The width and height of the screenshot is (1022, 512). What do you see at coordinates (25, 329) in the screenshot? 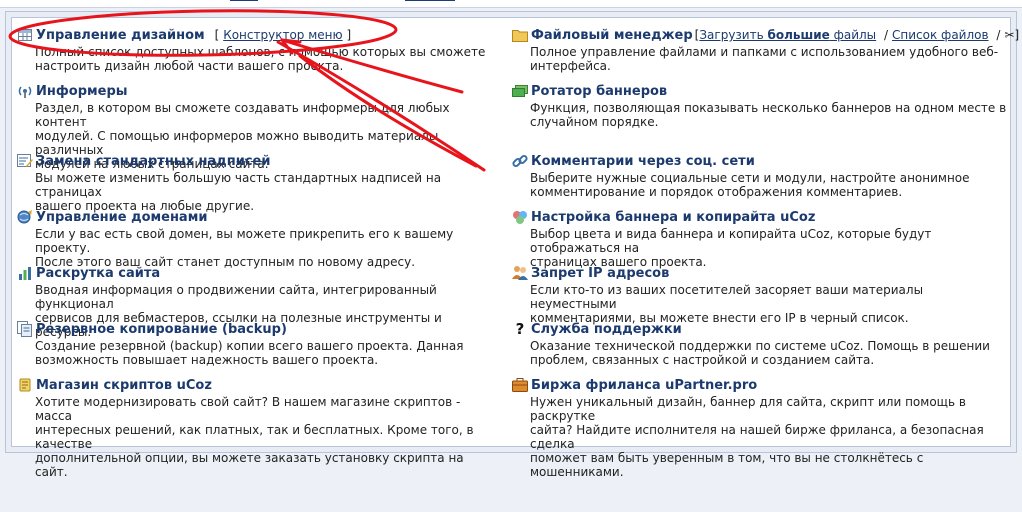
I see `backup-icon` at bounding box center [25, 329].